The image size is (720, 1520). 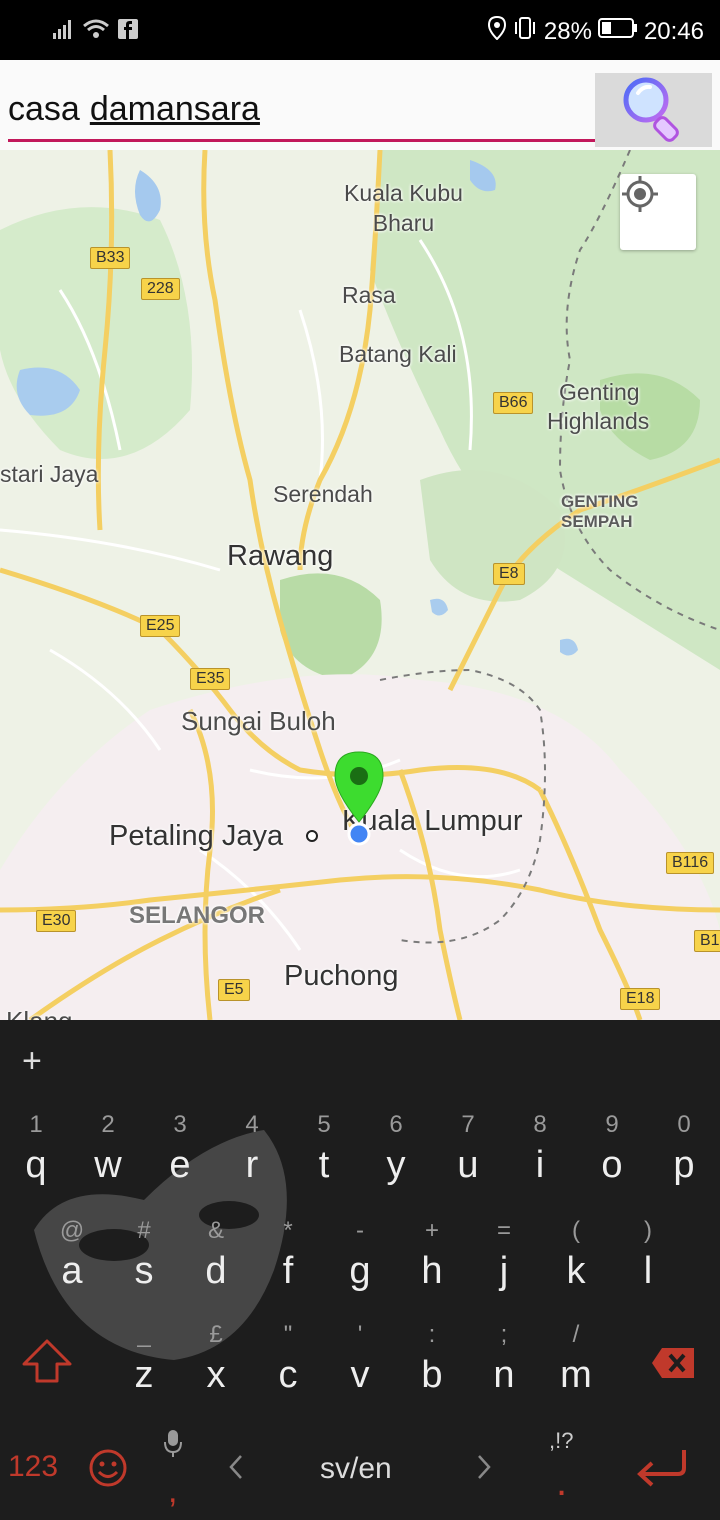 What do you see at coordinates (360, 30) in the screenshot?
I see `status-bar: 28% 20:46` at bounding box center [360, 30].